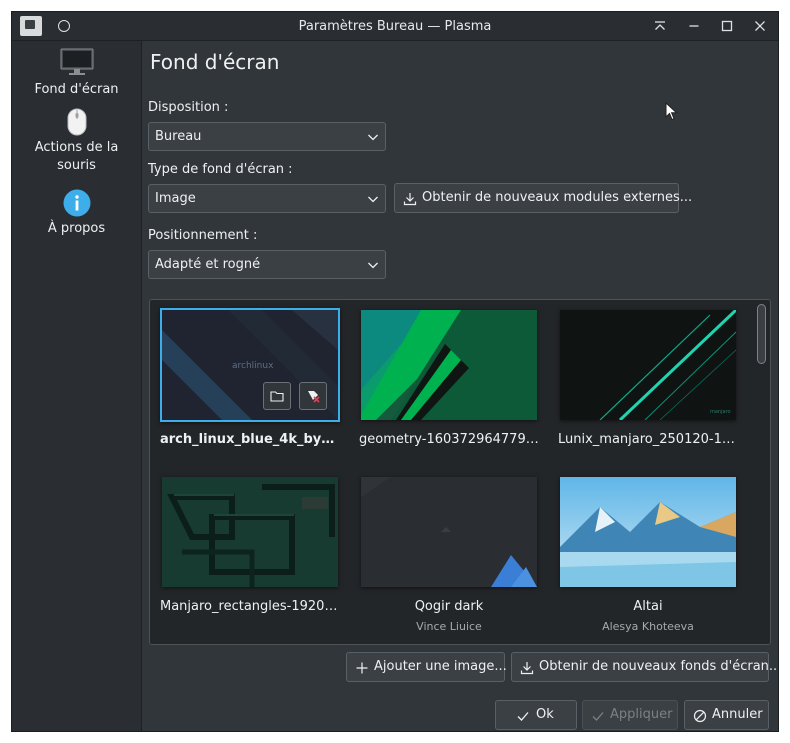 The image size is (790, 743). What do you see at coordinates (660, 26) in the screenshot?
I see `keep-above-icon` at bounding box center [660, 26].